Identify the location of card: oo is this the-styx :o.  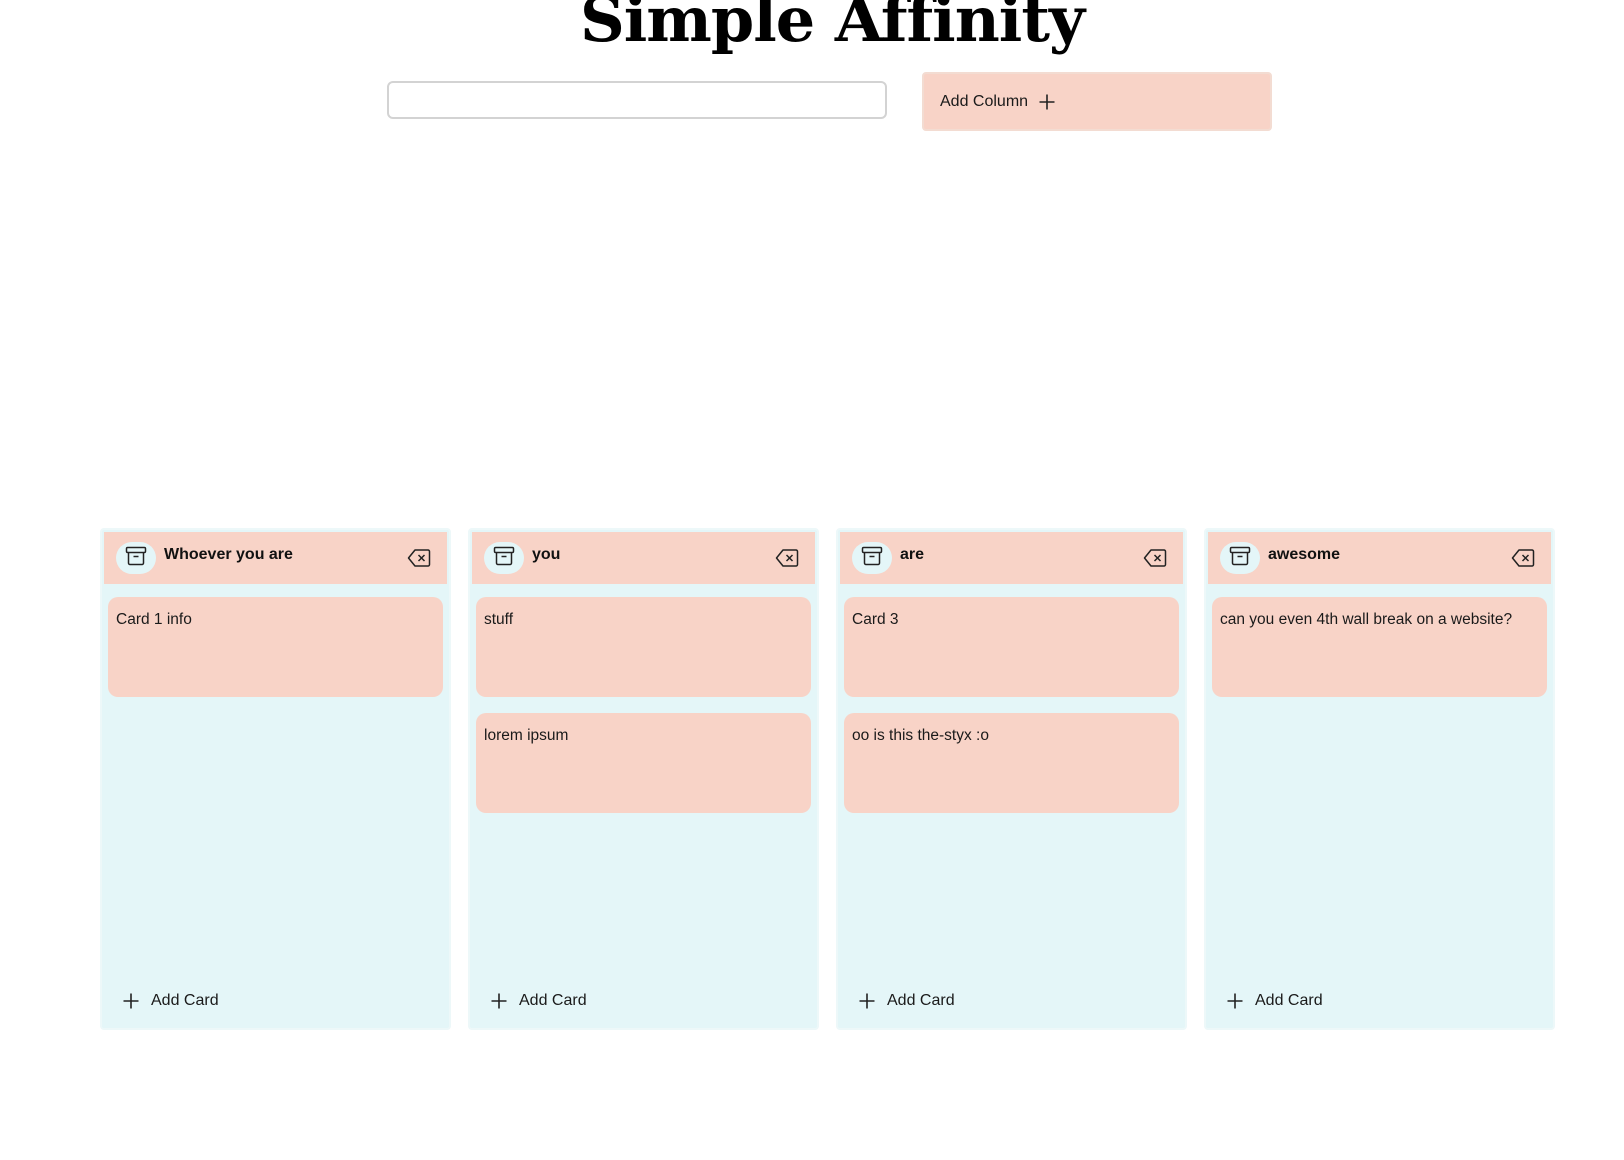
(1011, 763).